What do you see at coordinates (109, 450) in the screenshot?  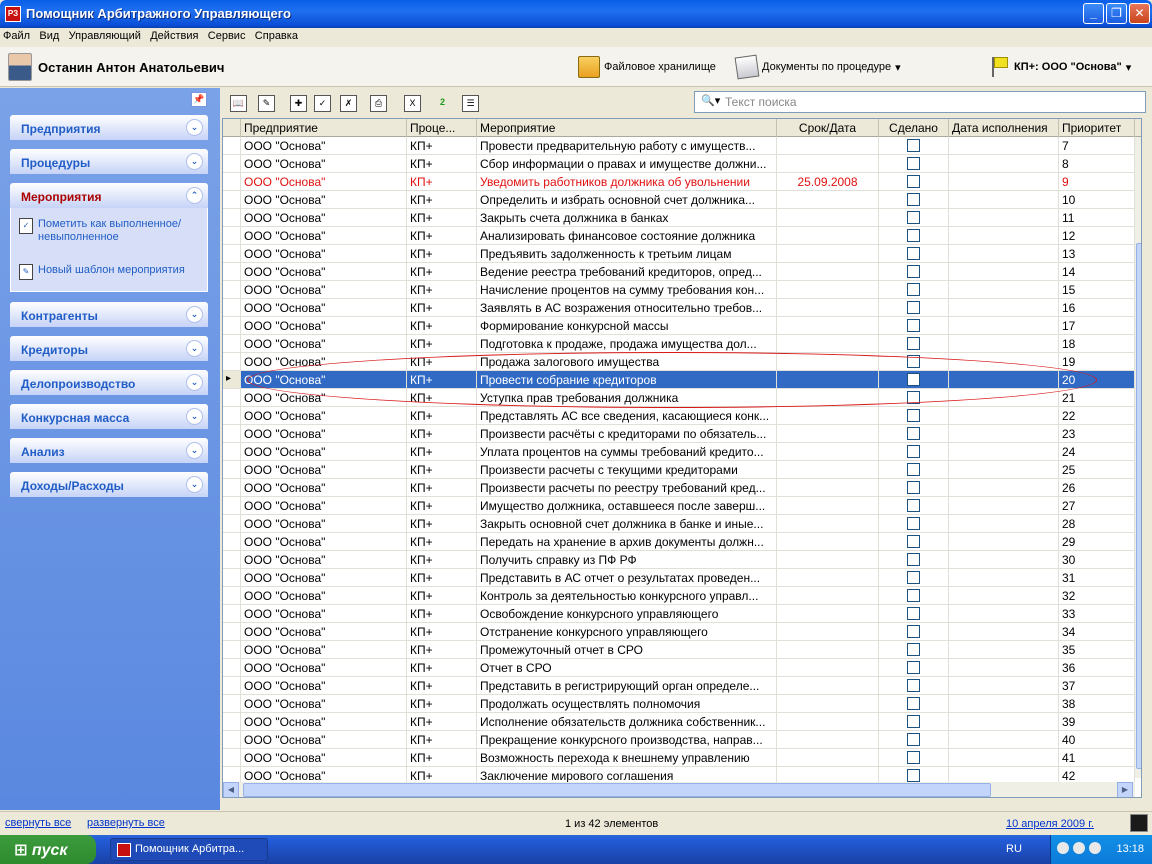 I see `nav-group-analysis: Анализ ⌄` at bounding box center [109, 450].